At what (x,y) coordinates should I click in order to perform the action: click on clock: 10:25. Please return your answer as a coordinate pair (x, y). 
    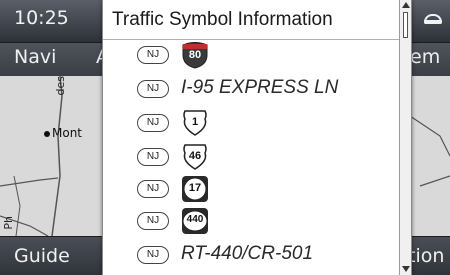
    Looking at the image, I should click on (41, 18).